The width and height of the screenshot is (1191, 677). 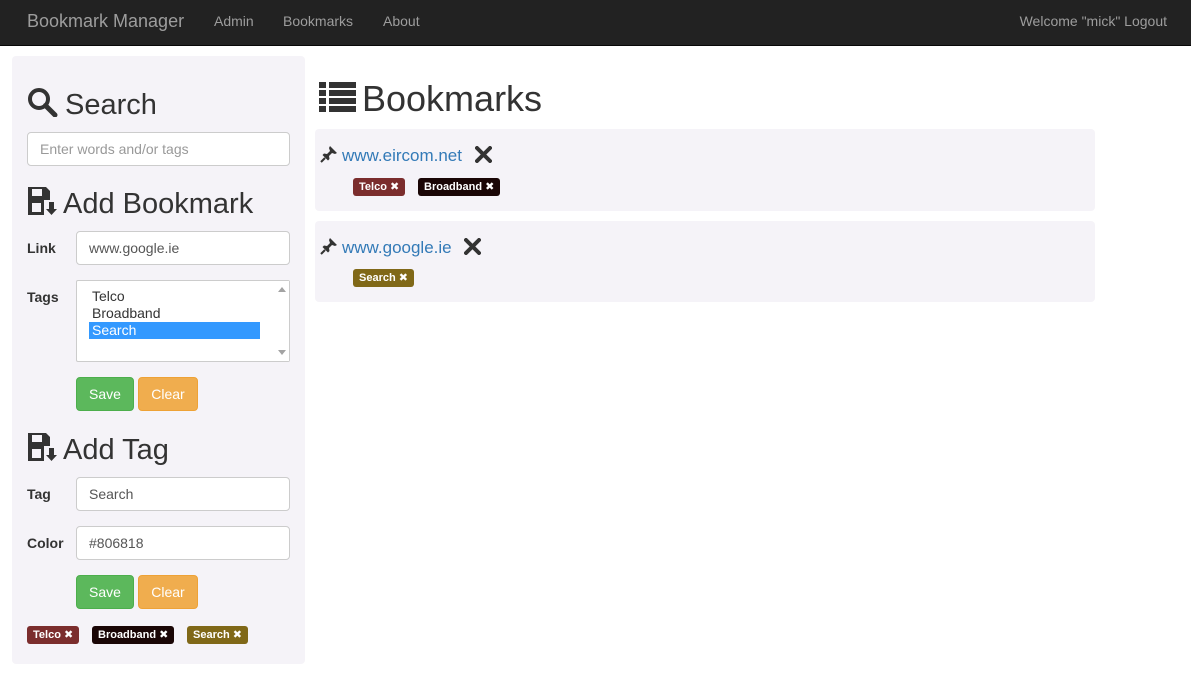 What do you see at coordinates (53, 635) in the screenshot?
I see `tag-badge-telco: Telco ✖` at bounding box center [53, 635].